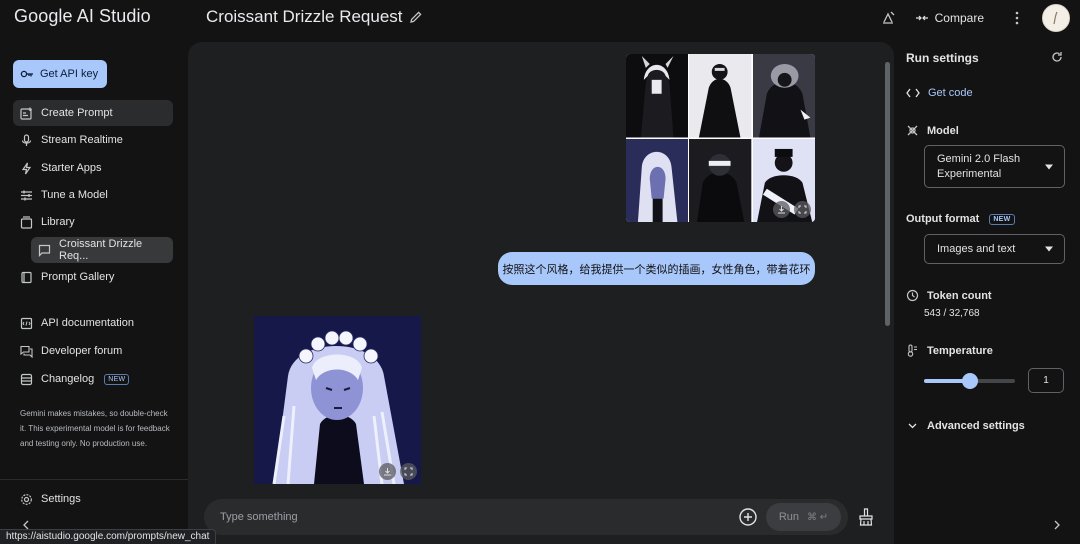  Describe the element at coordinates (74, 195) in the screenshot. I see `sidebar-item-label: Tune a Model` at that location.